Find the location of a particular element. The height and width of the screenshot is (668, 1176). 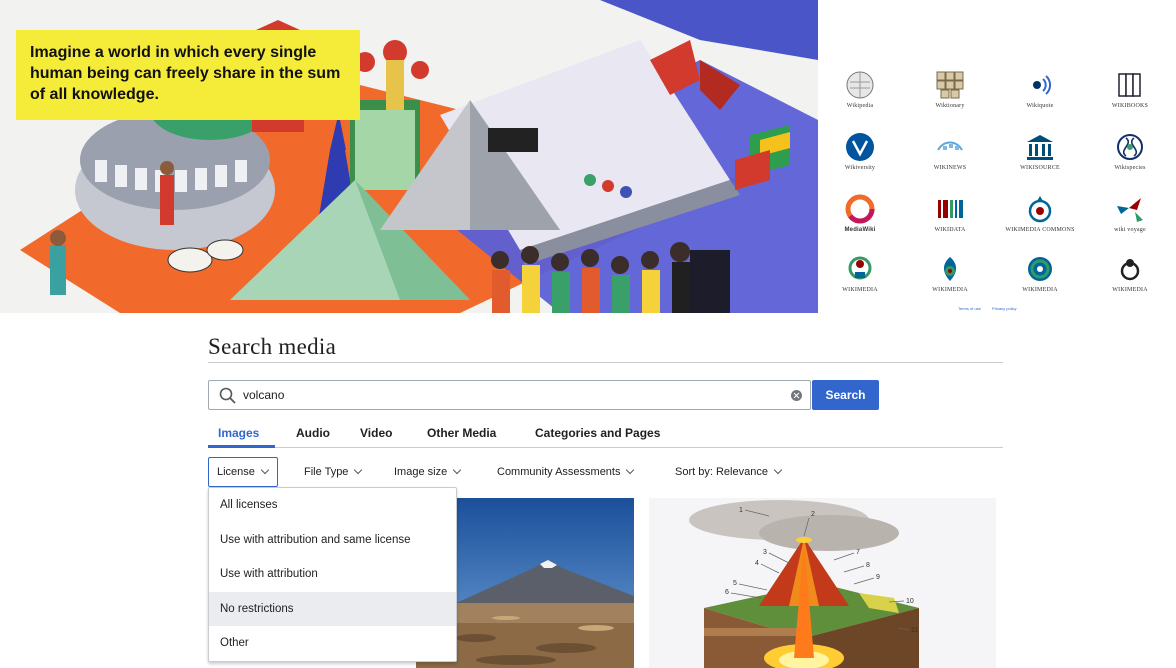

search-box is located at coordinates (509, 395).